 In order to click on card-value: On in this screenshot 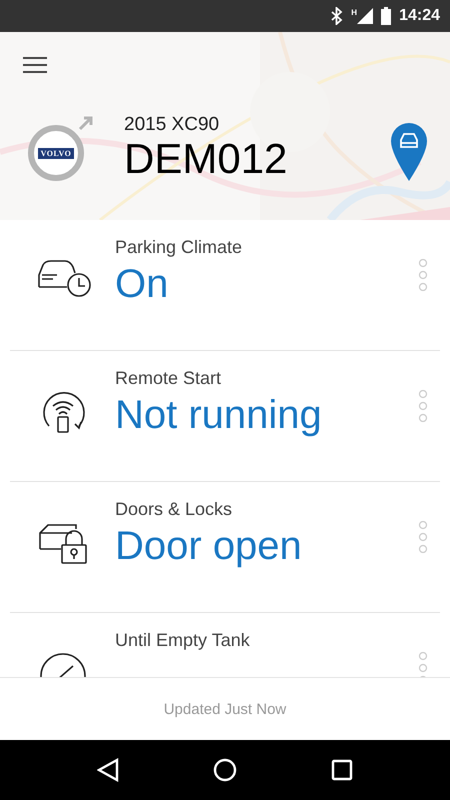, I will do `click(141, 284)`.